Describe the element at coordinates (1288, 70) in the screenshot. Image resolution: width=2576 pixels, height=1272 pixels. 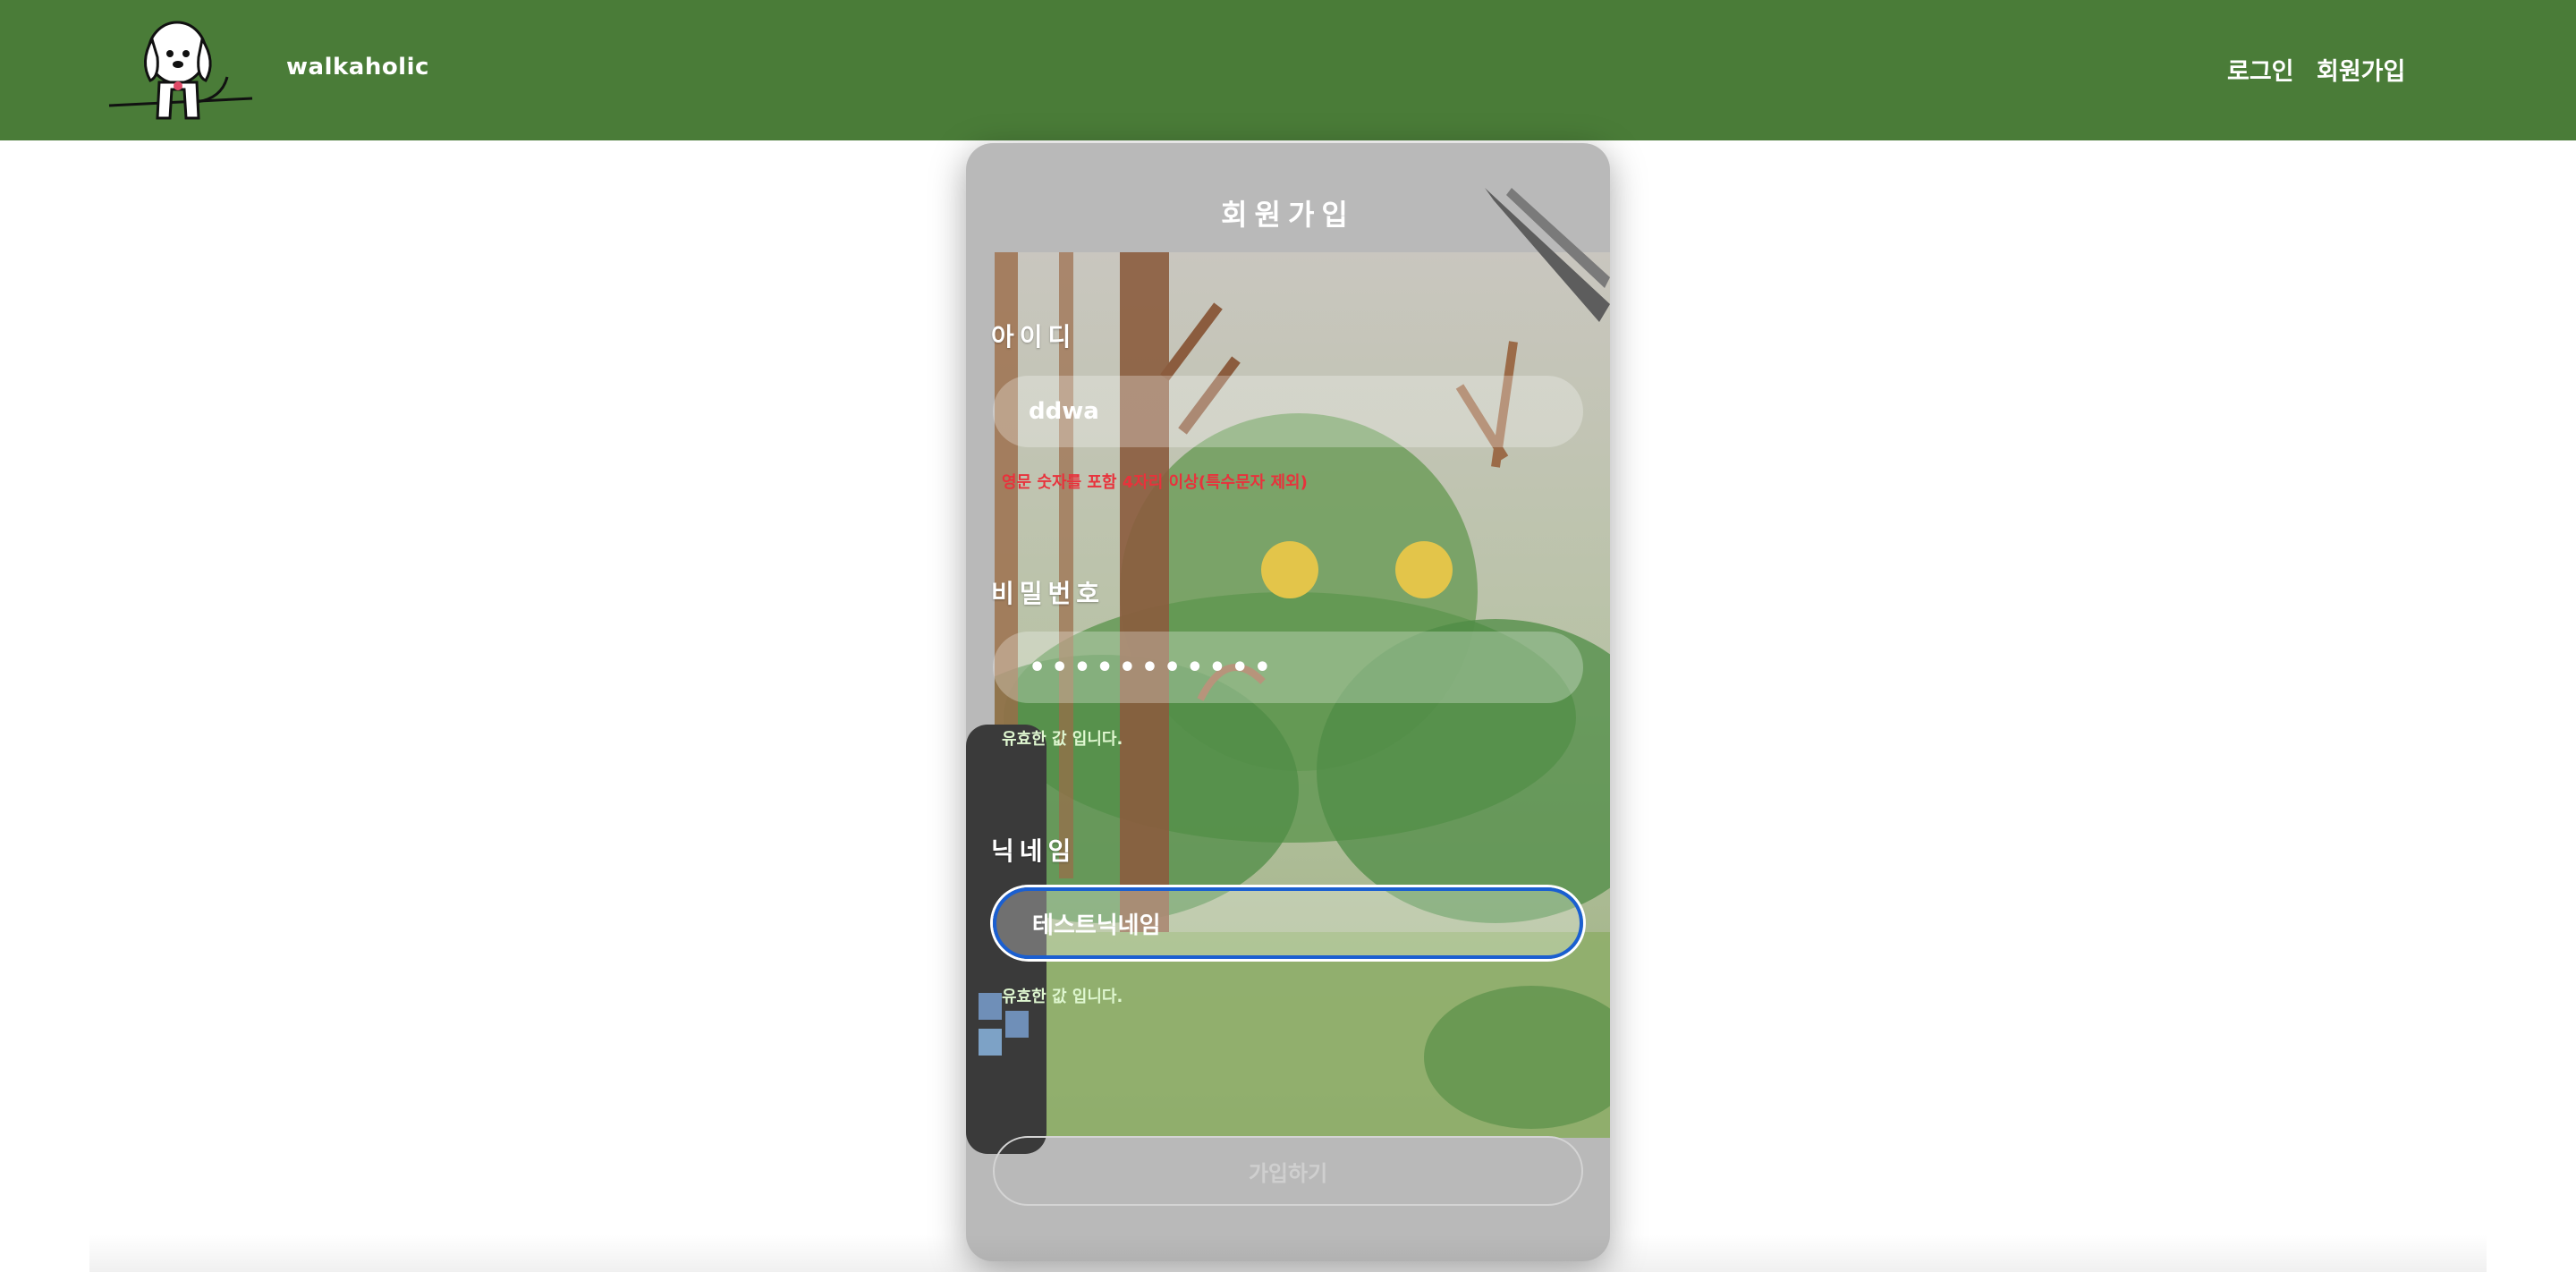
I see `top-nav-bar: walkaholic 로그인 회원가입` at that location.